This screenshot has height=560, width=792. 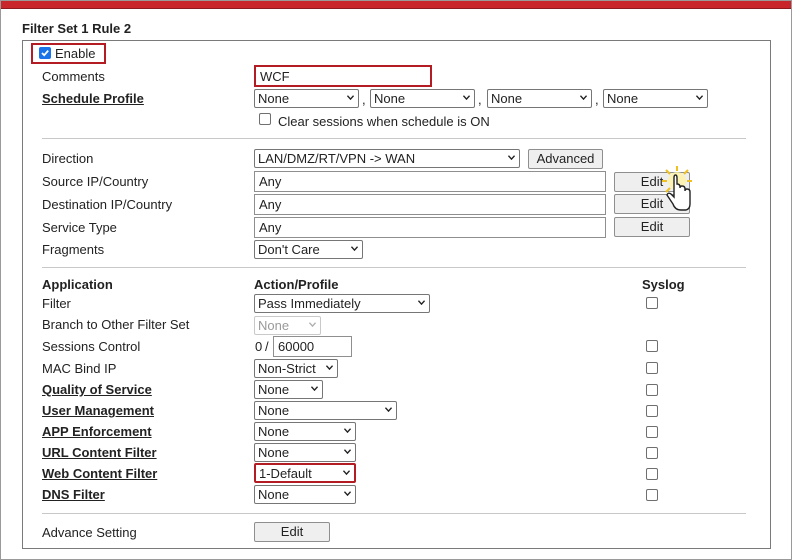 I want to click on clear-sessions-label: Clear sessions when schedule is ON, so click(x=384, y=121).